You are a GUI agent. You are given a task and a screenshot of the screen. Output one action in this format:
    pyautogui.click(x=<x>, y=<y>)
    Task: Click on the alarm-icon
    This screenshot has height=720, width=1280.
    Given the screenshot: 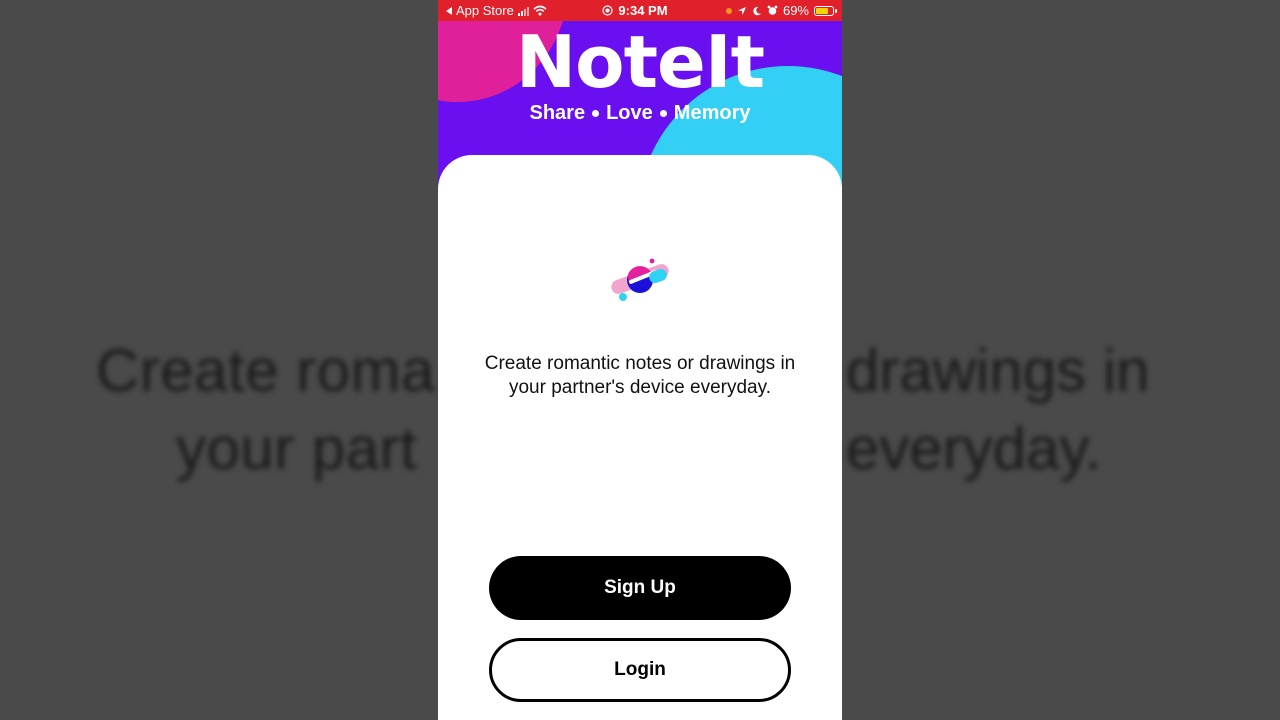 What is the action you would take?
    pyautogui.click(x=772, y=10)
    